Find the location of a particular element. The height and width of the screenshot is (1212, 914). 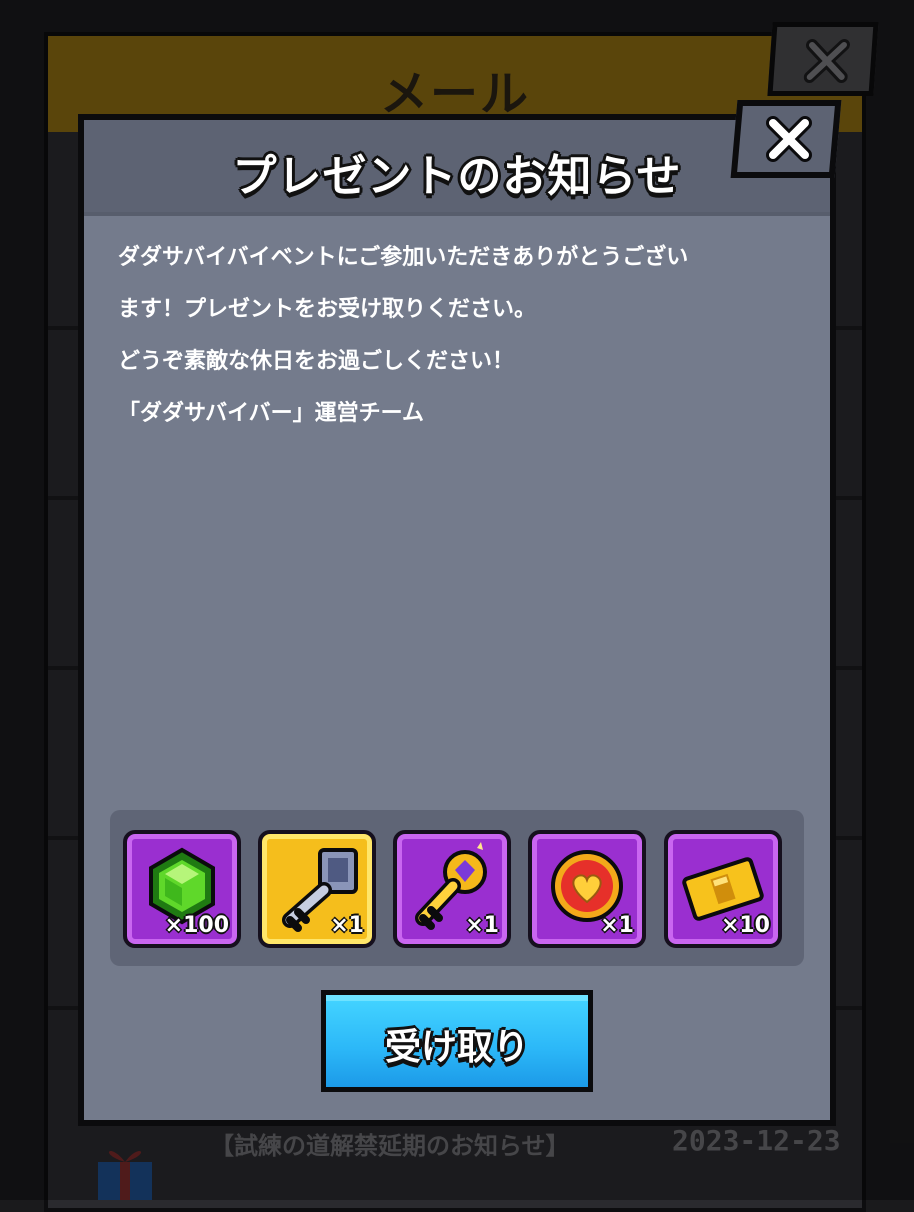

message-line: どうぞ素敵な休日をお過ごしください！ is located at coordinates (316, 361).